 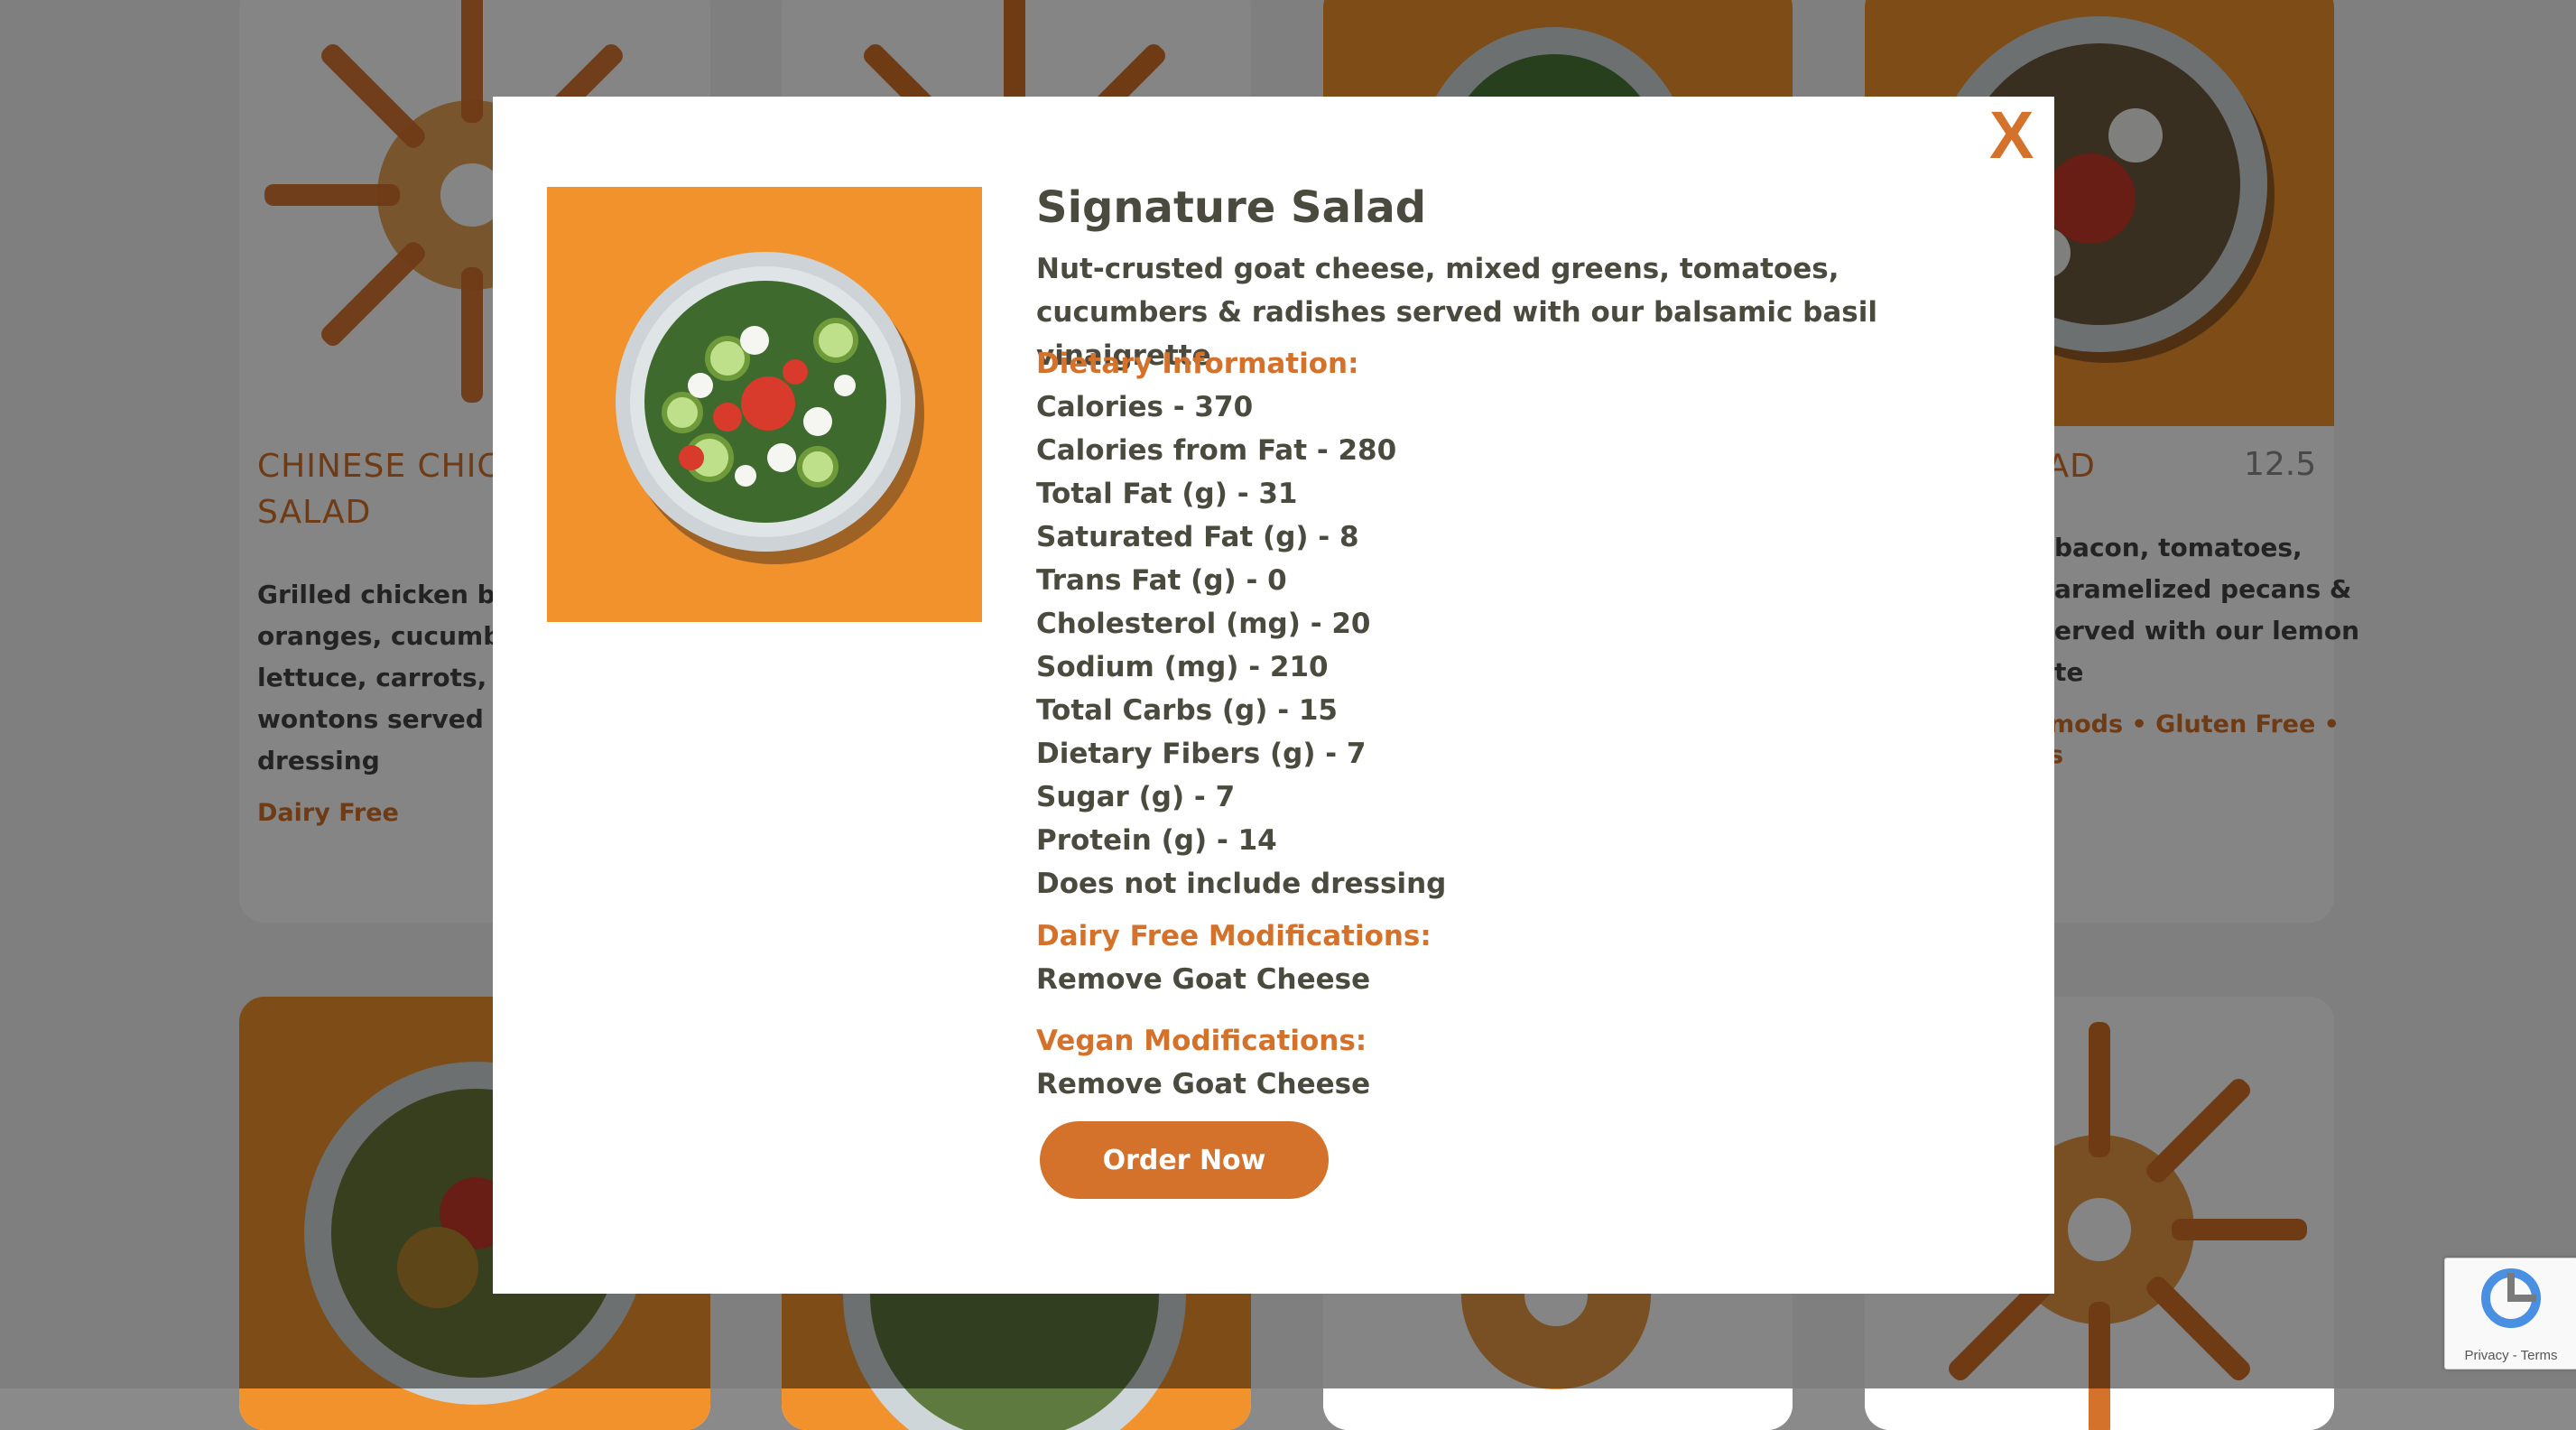 I want to click on dietary-item: Trans Fat (g) - 0, so click(x=1162, y=580).